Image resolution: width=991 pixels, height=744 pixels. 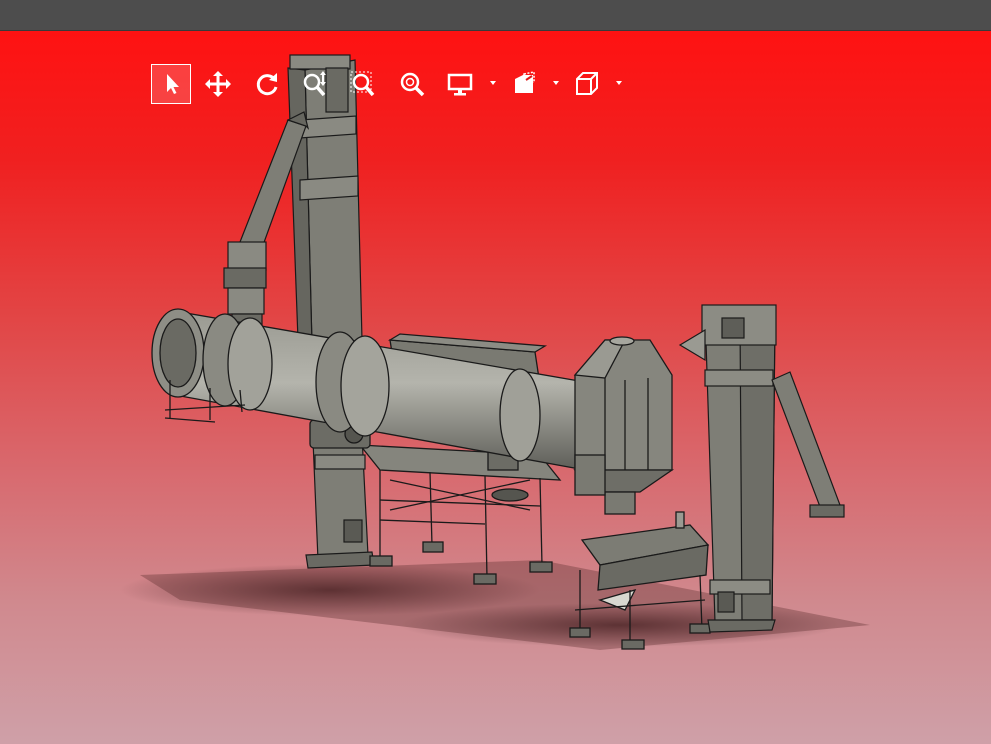 I want to click on display-mode-button, so click(x=460, y=84).